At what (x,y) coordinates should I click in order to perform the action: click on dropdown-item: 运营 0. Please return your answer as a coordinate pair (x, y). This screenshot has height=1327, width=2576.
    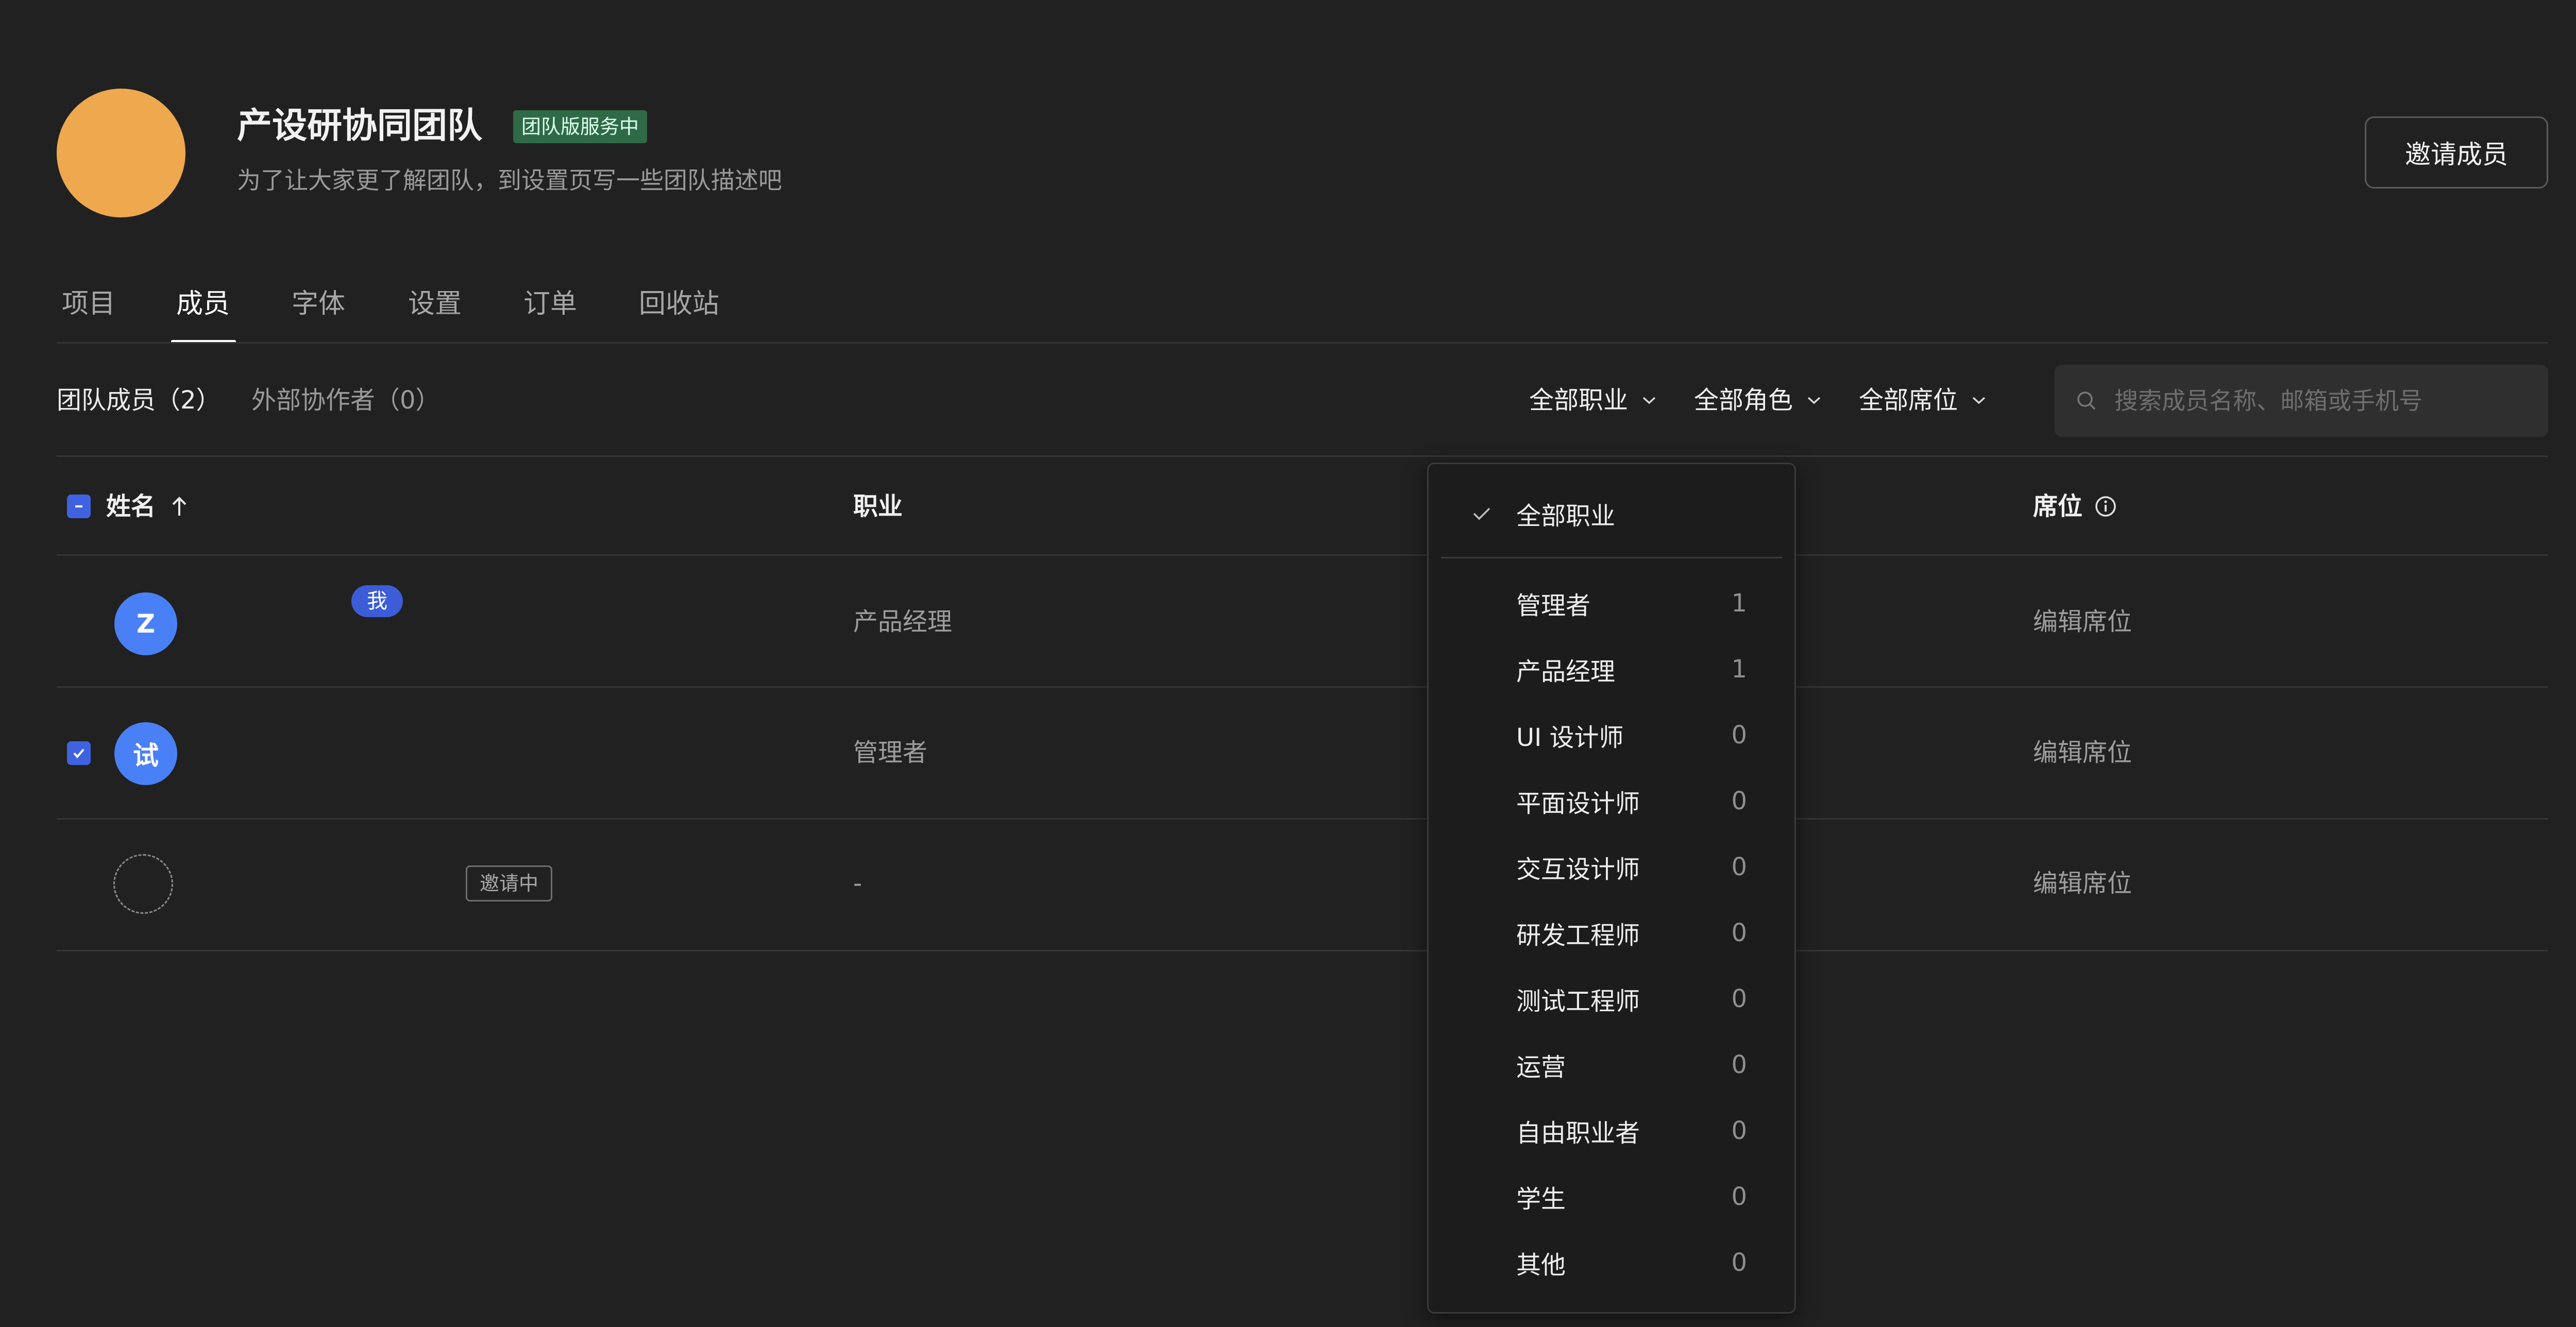
    Looking at the image, I should click on (1612, 1065).